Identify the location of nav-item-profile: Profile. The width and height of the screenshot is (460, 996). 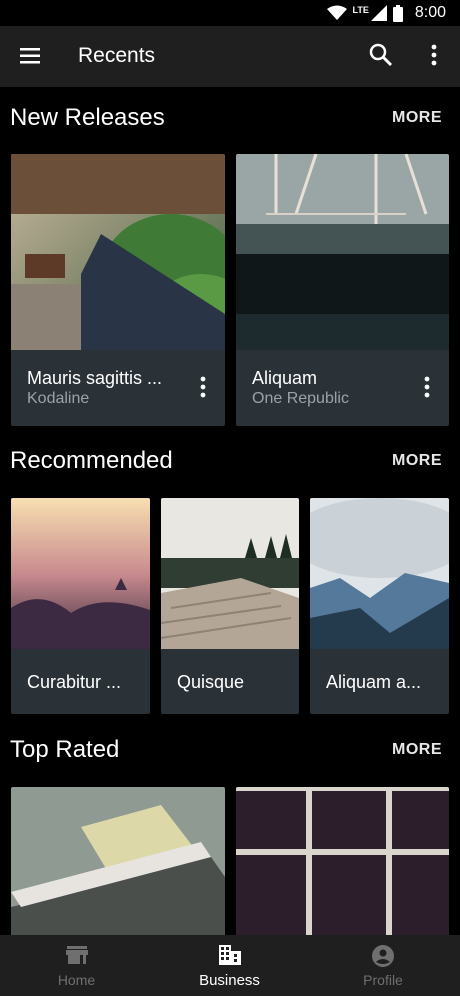
(383, 965).